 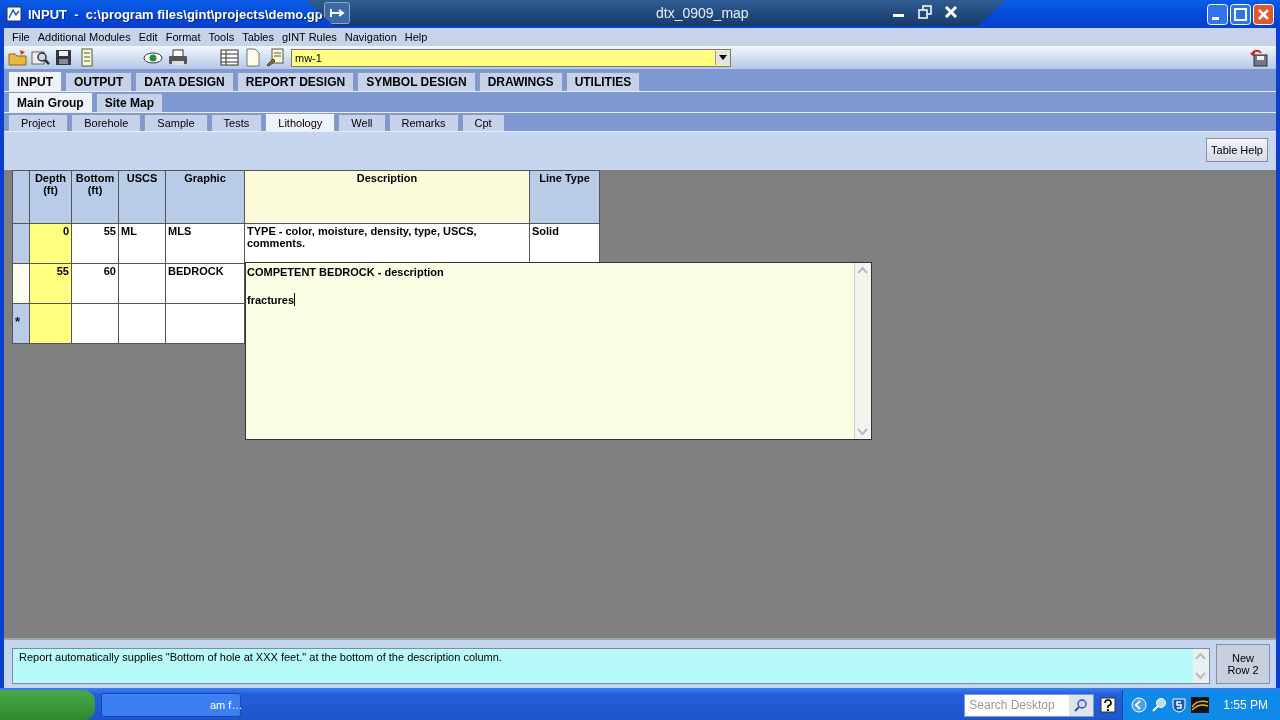 What do you see at coordinates (95, 283) in the screenshot?
I see `table-cell: 60` at bounding box center [95, 283].